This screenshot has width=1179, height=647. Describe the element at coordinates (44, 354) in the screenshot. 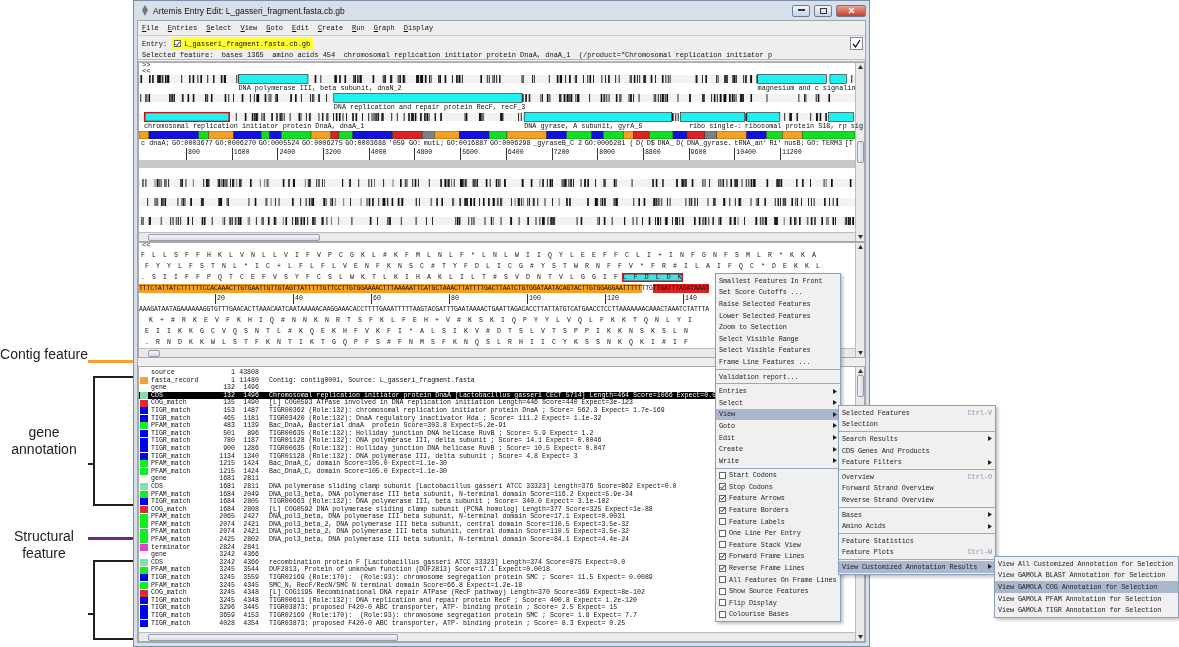

I see `annotation-label: Contig feature` at that location.